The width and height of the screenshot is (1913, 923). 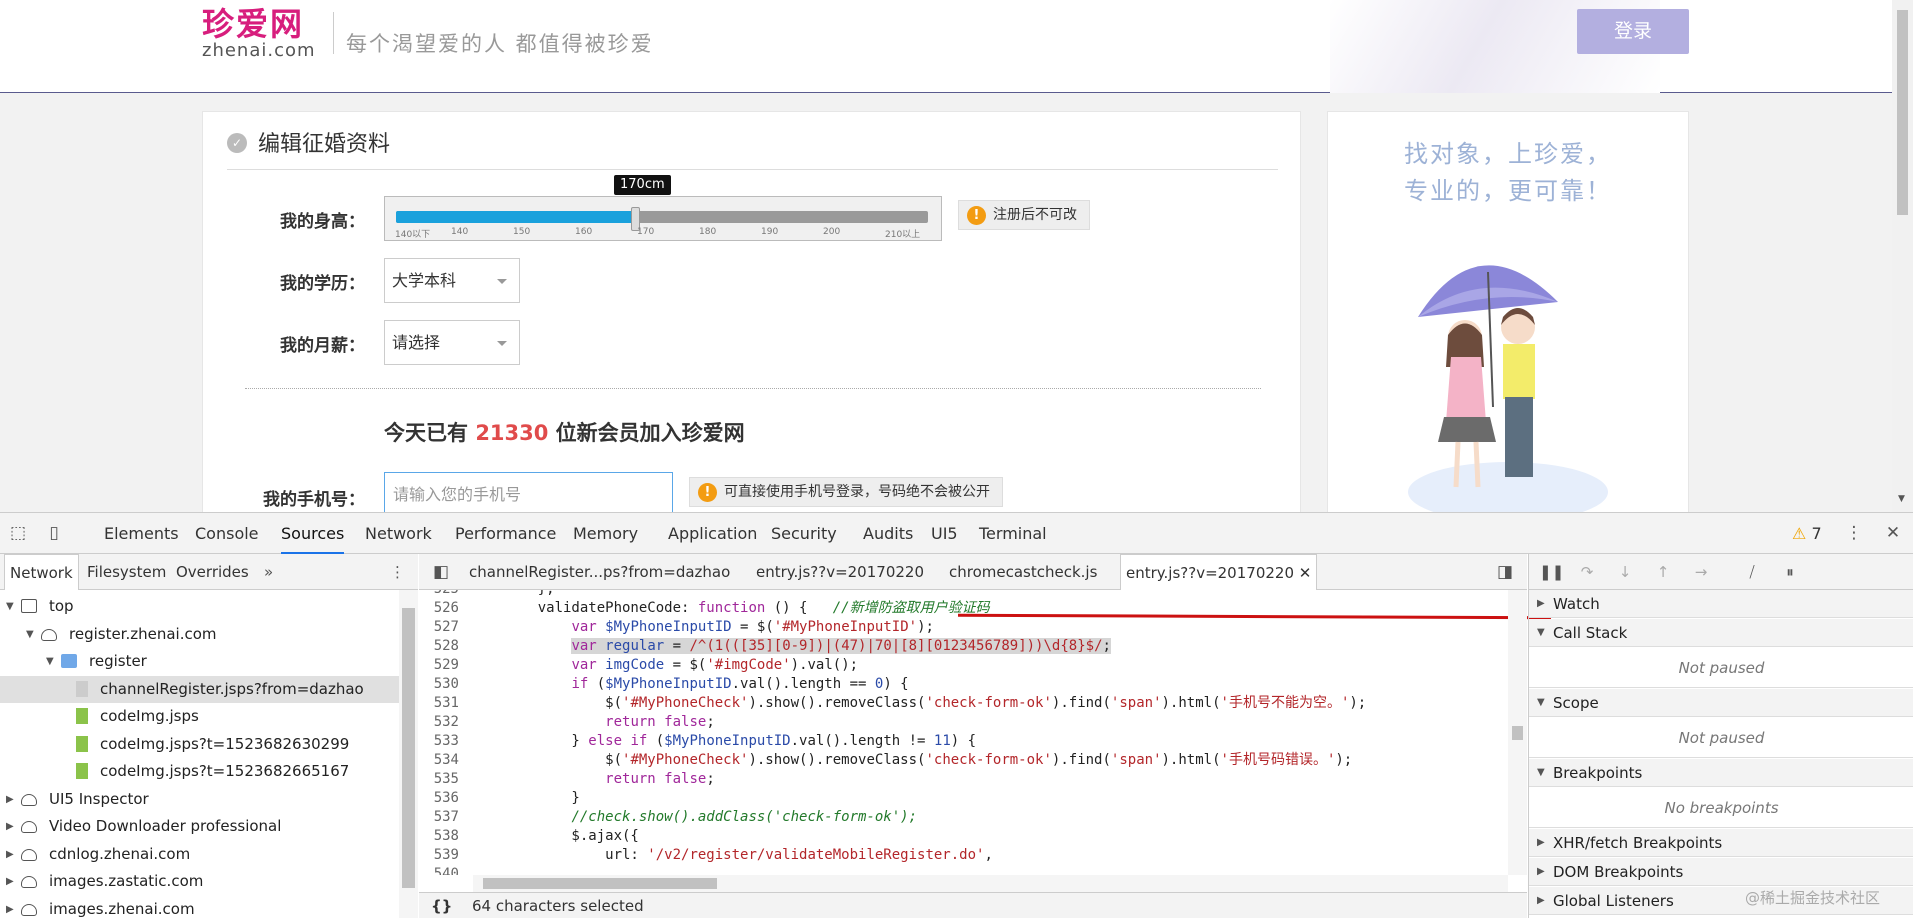 I want to click on tab-memory: Memory, so click(x=605, y=533).